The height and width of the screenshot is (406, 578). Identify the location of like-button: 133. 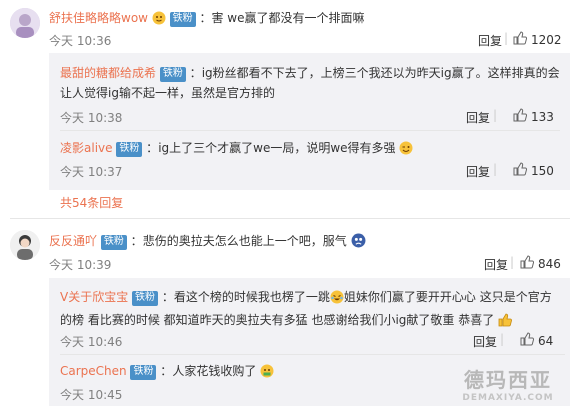
(533, 116).